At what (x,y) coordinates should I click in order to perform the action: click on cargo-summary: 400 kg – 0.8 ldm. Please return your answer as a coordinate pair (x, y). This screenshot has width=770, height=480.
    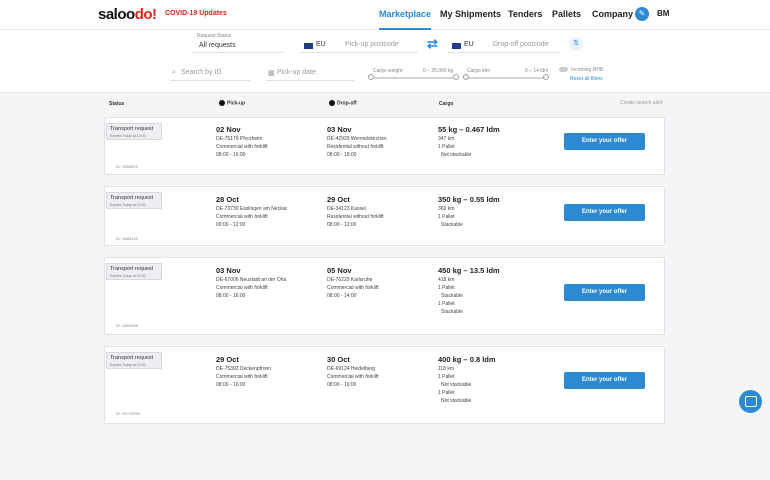
    Looking at the image, I should click on (467, 359).